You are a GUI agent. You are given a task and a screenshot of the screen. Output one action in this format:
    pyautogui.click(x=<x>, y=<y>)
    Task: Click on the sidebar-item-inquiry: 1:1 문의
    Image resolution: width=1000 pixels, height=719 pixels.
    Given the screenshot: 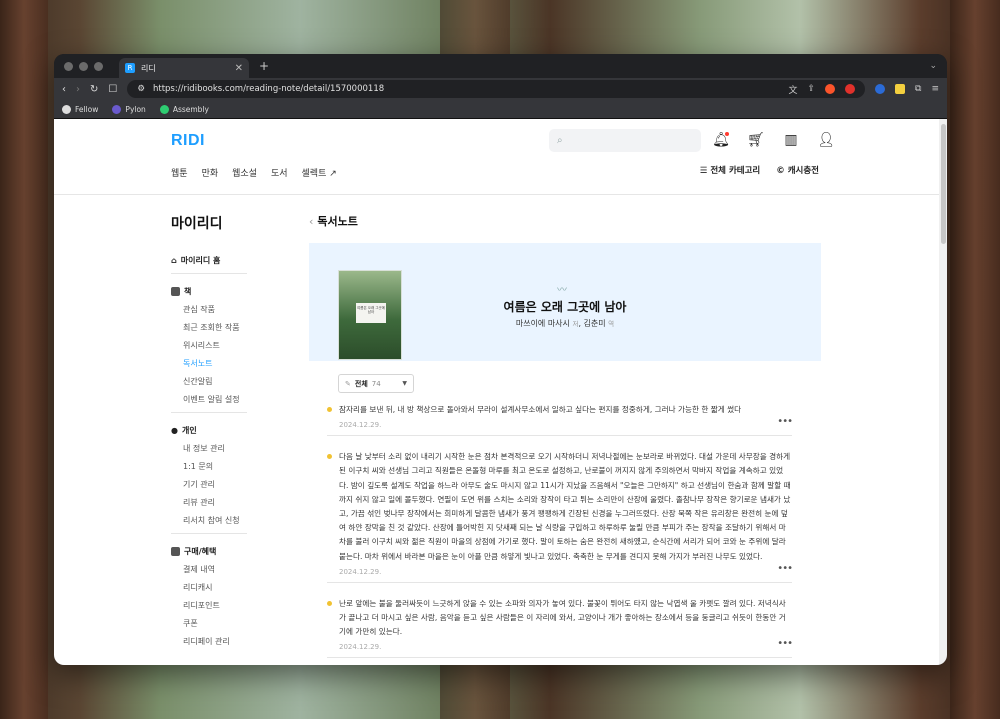 What is the action you would take?
    pyautogui.click(x=217, y=466)
    